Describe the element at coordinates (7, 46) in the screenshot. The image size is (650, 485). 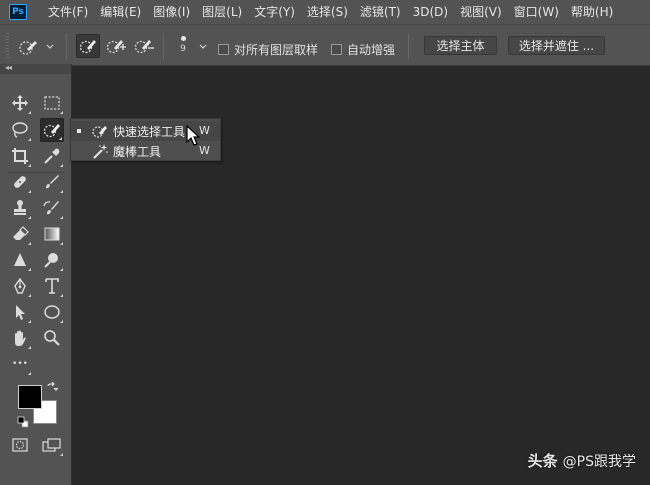
I see `options-bar-grip` at that location.